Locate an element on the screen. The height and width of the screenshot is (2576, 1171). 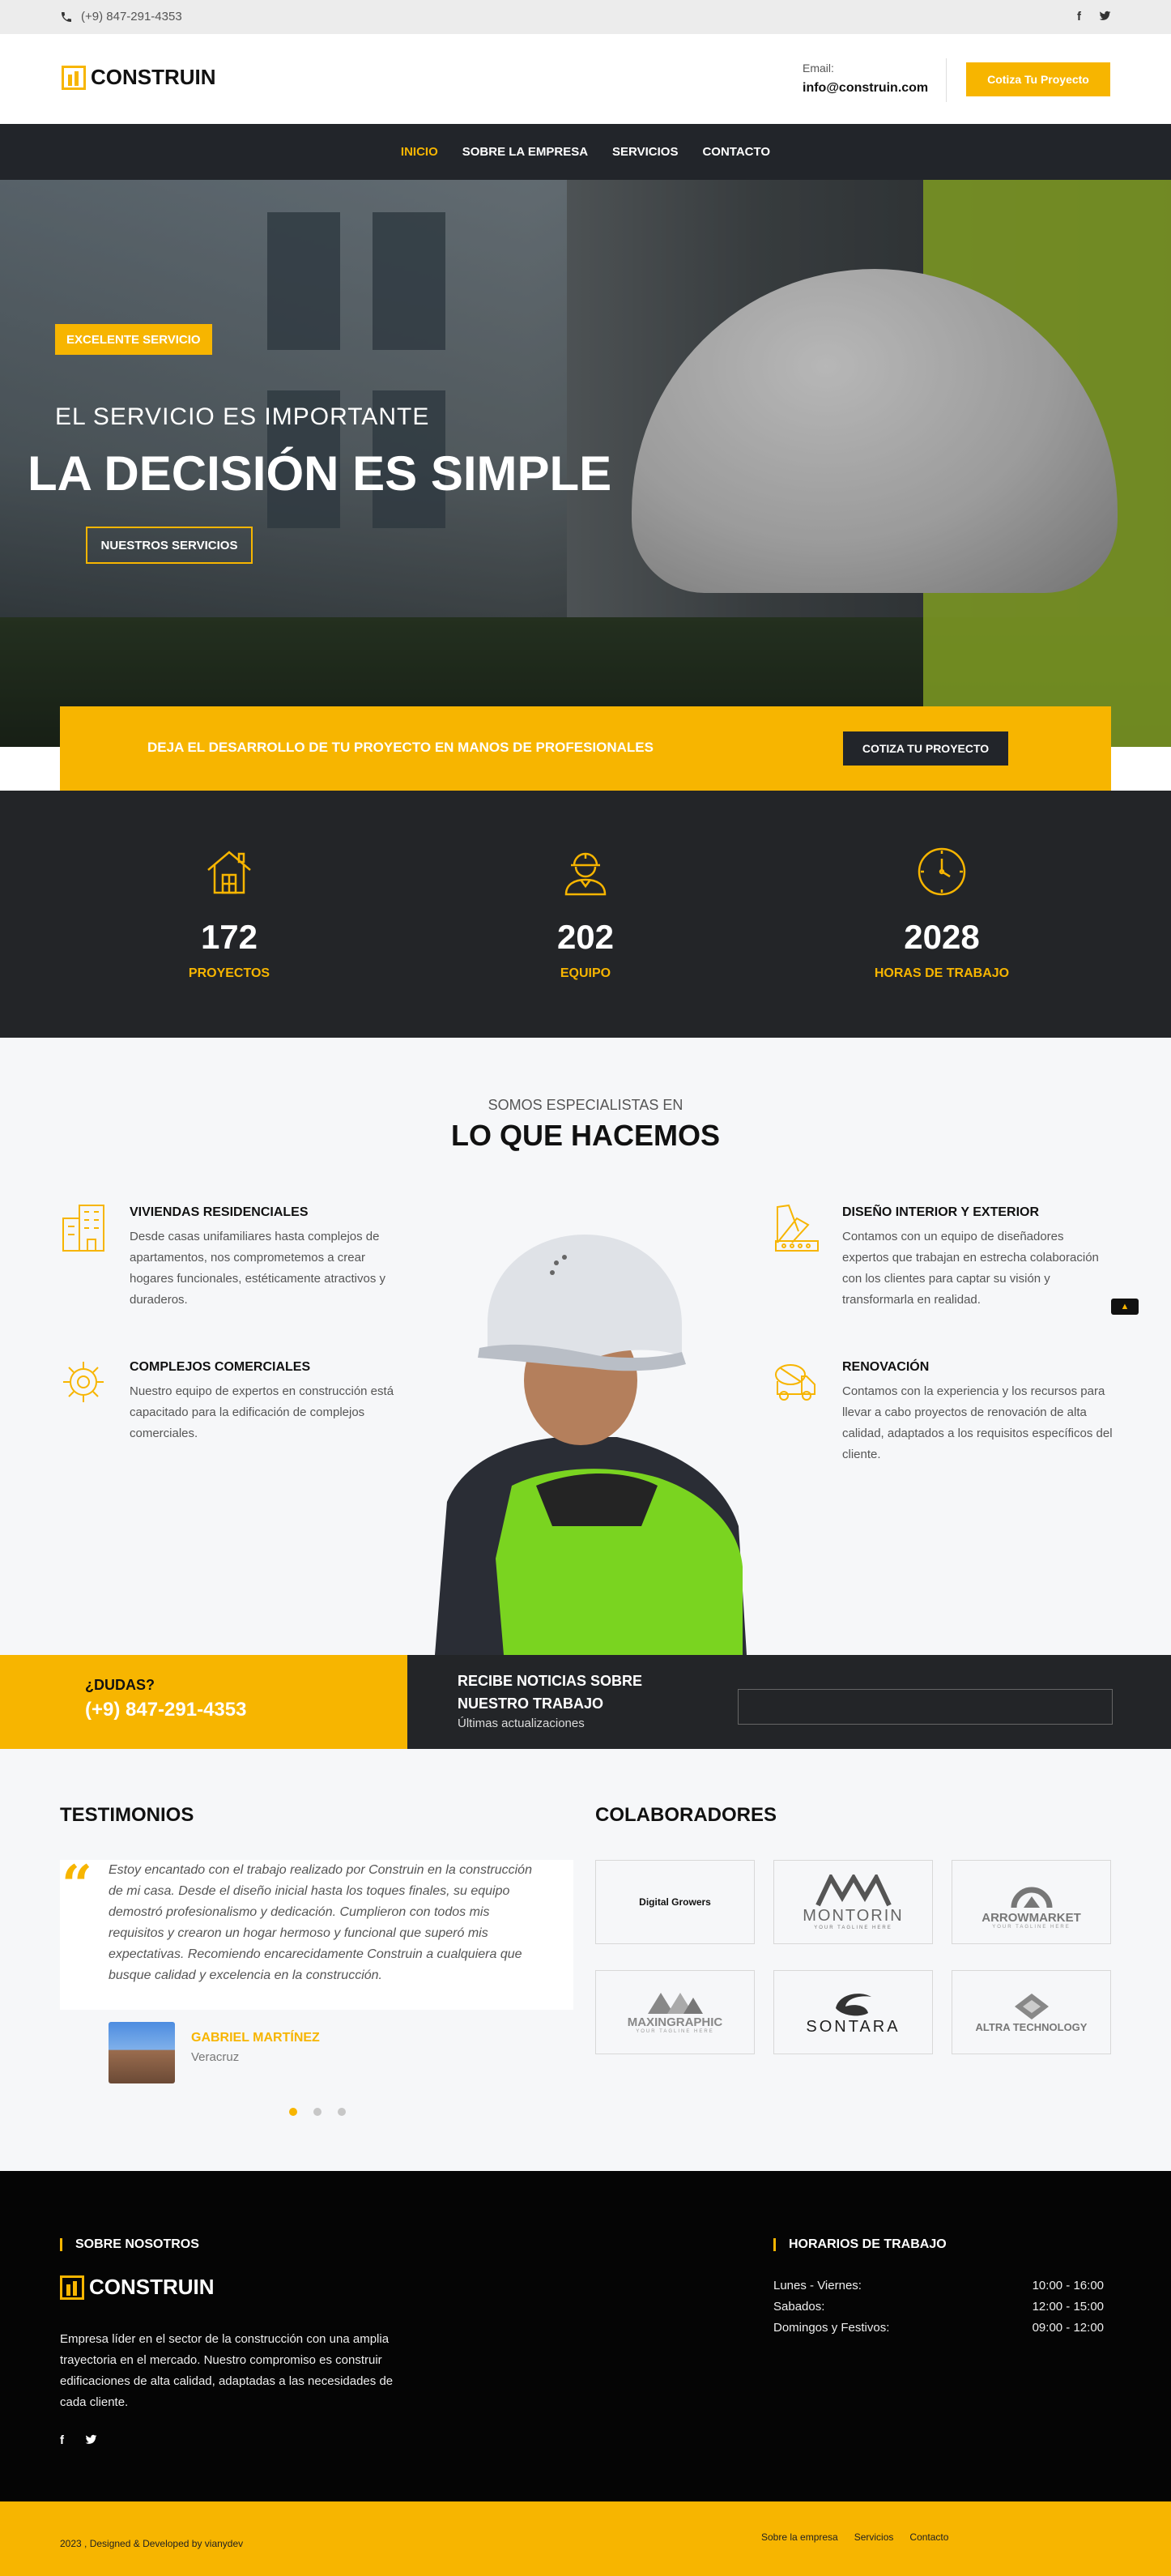
quote-icon: “ is located at coordinates (77, 1885).